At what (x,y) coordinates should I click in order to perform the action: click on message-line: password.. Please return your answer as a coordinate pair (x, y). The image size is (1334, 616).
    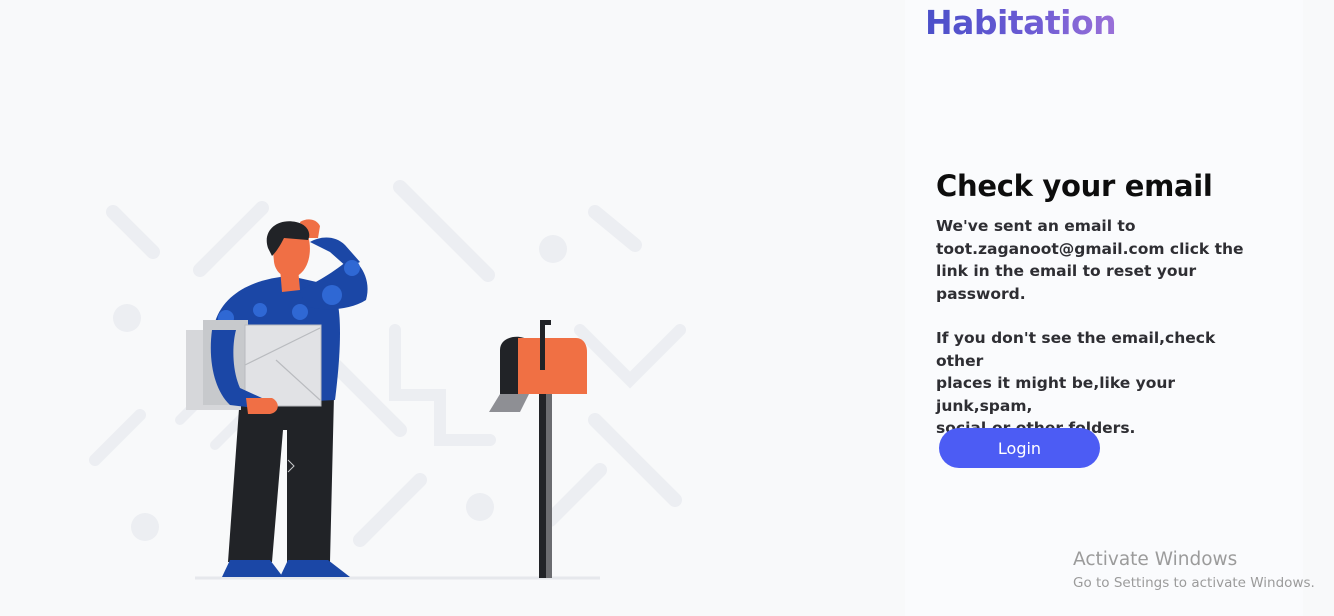
    Looking at the image, I should click on (981, 293).